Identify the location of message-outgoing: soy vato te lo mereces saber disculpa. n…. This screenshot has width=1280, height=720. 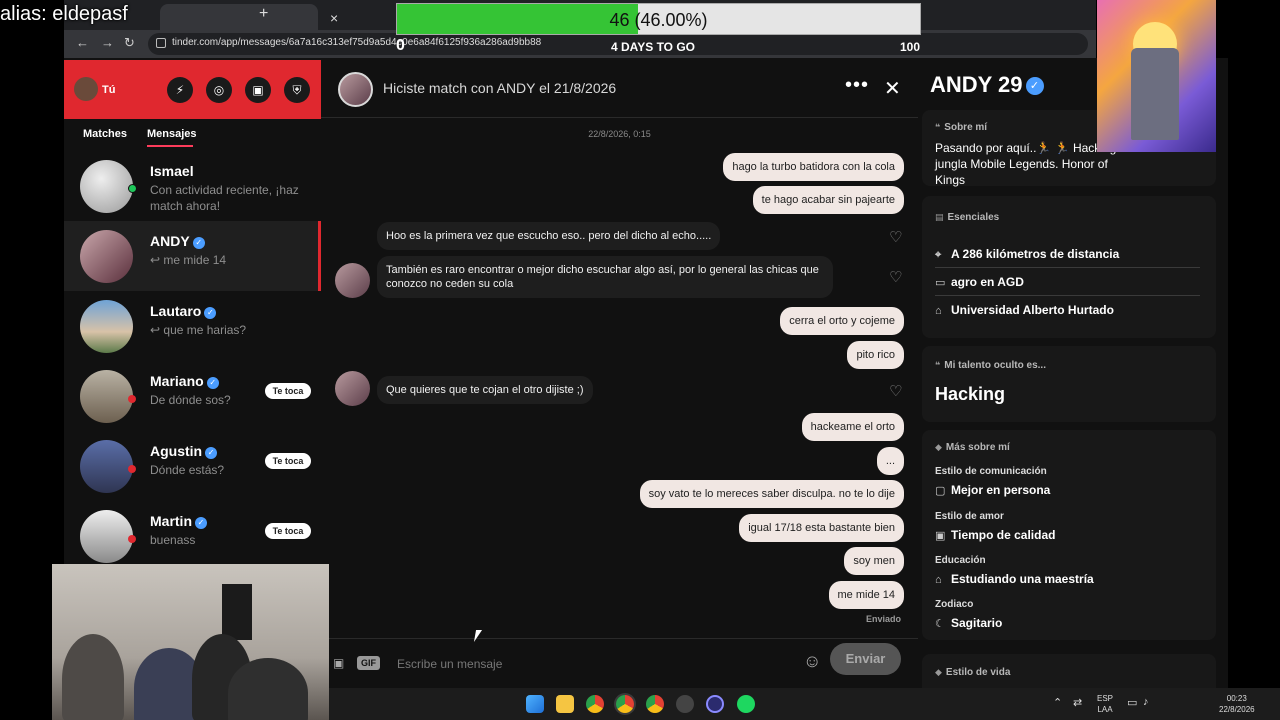
(771, 494).